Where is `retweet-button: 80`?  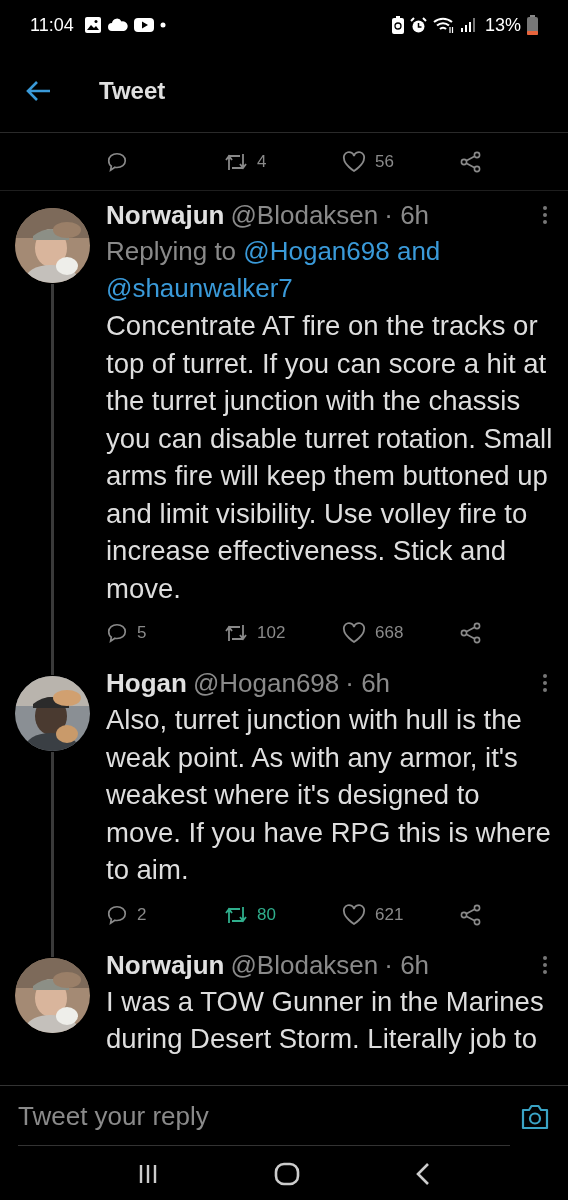
retweet-button: 80 is located at coordinates (250, 914).